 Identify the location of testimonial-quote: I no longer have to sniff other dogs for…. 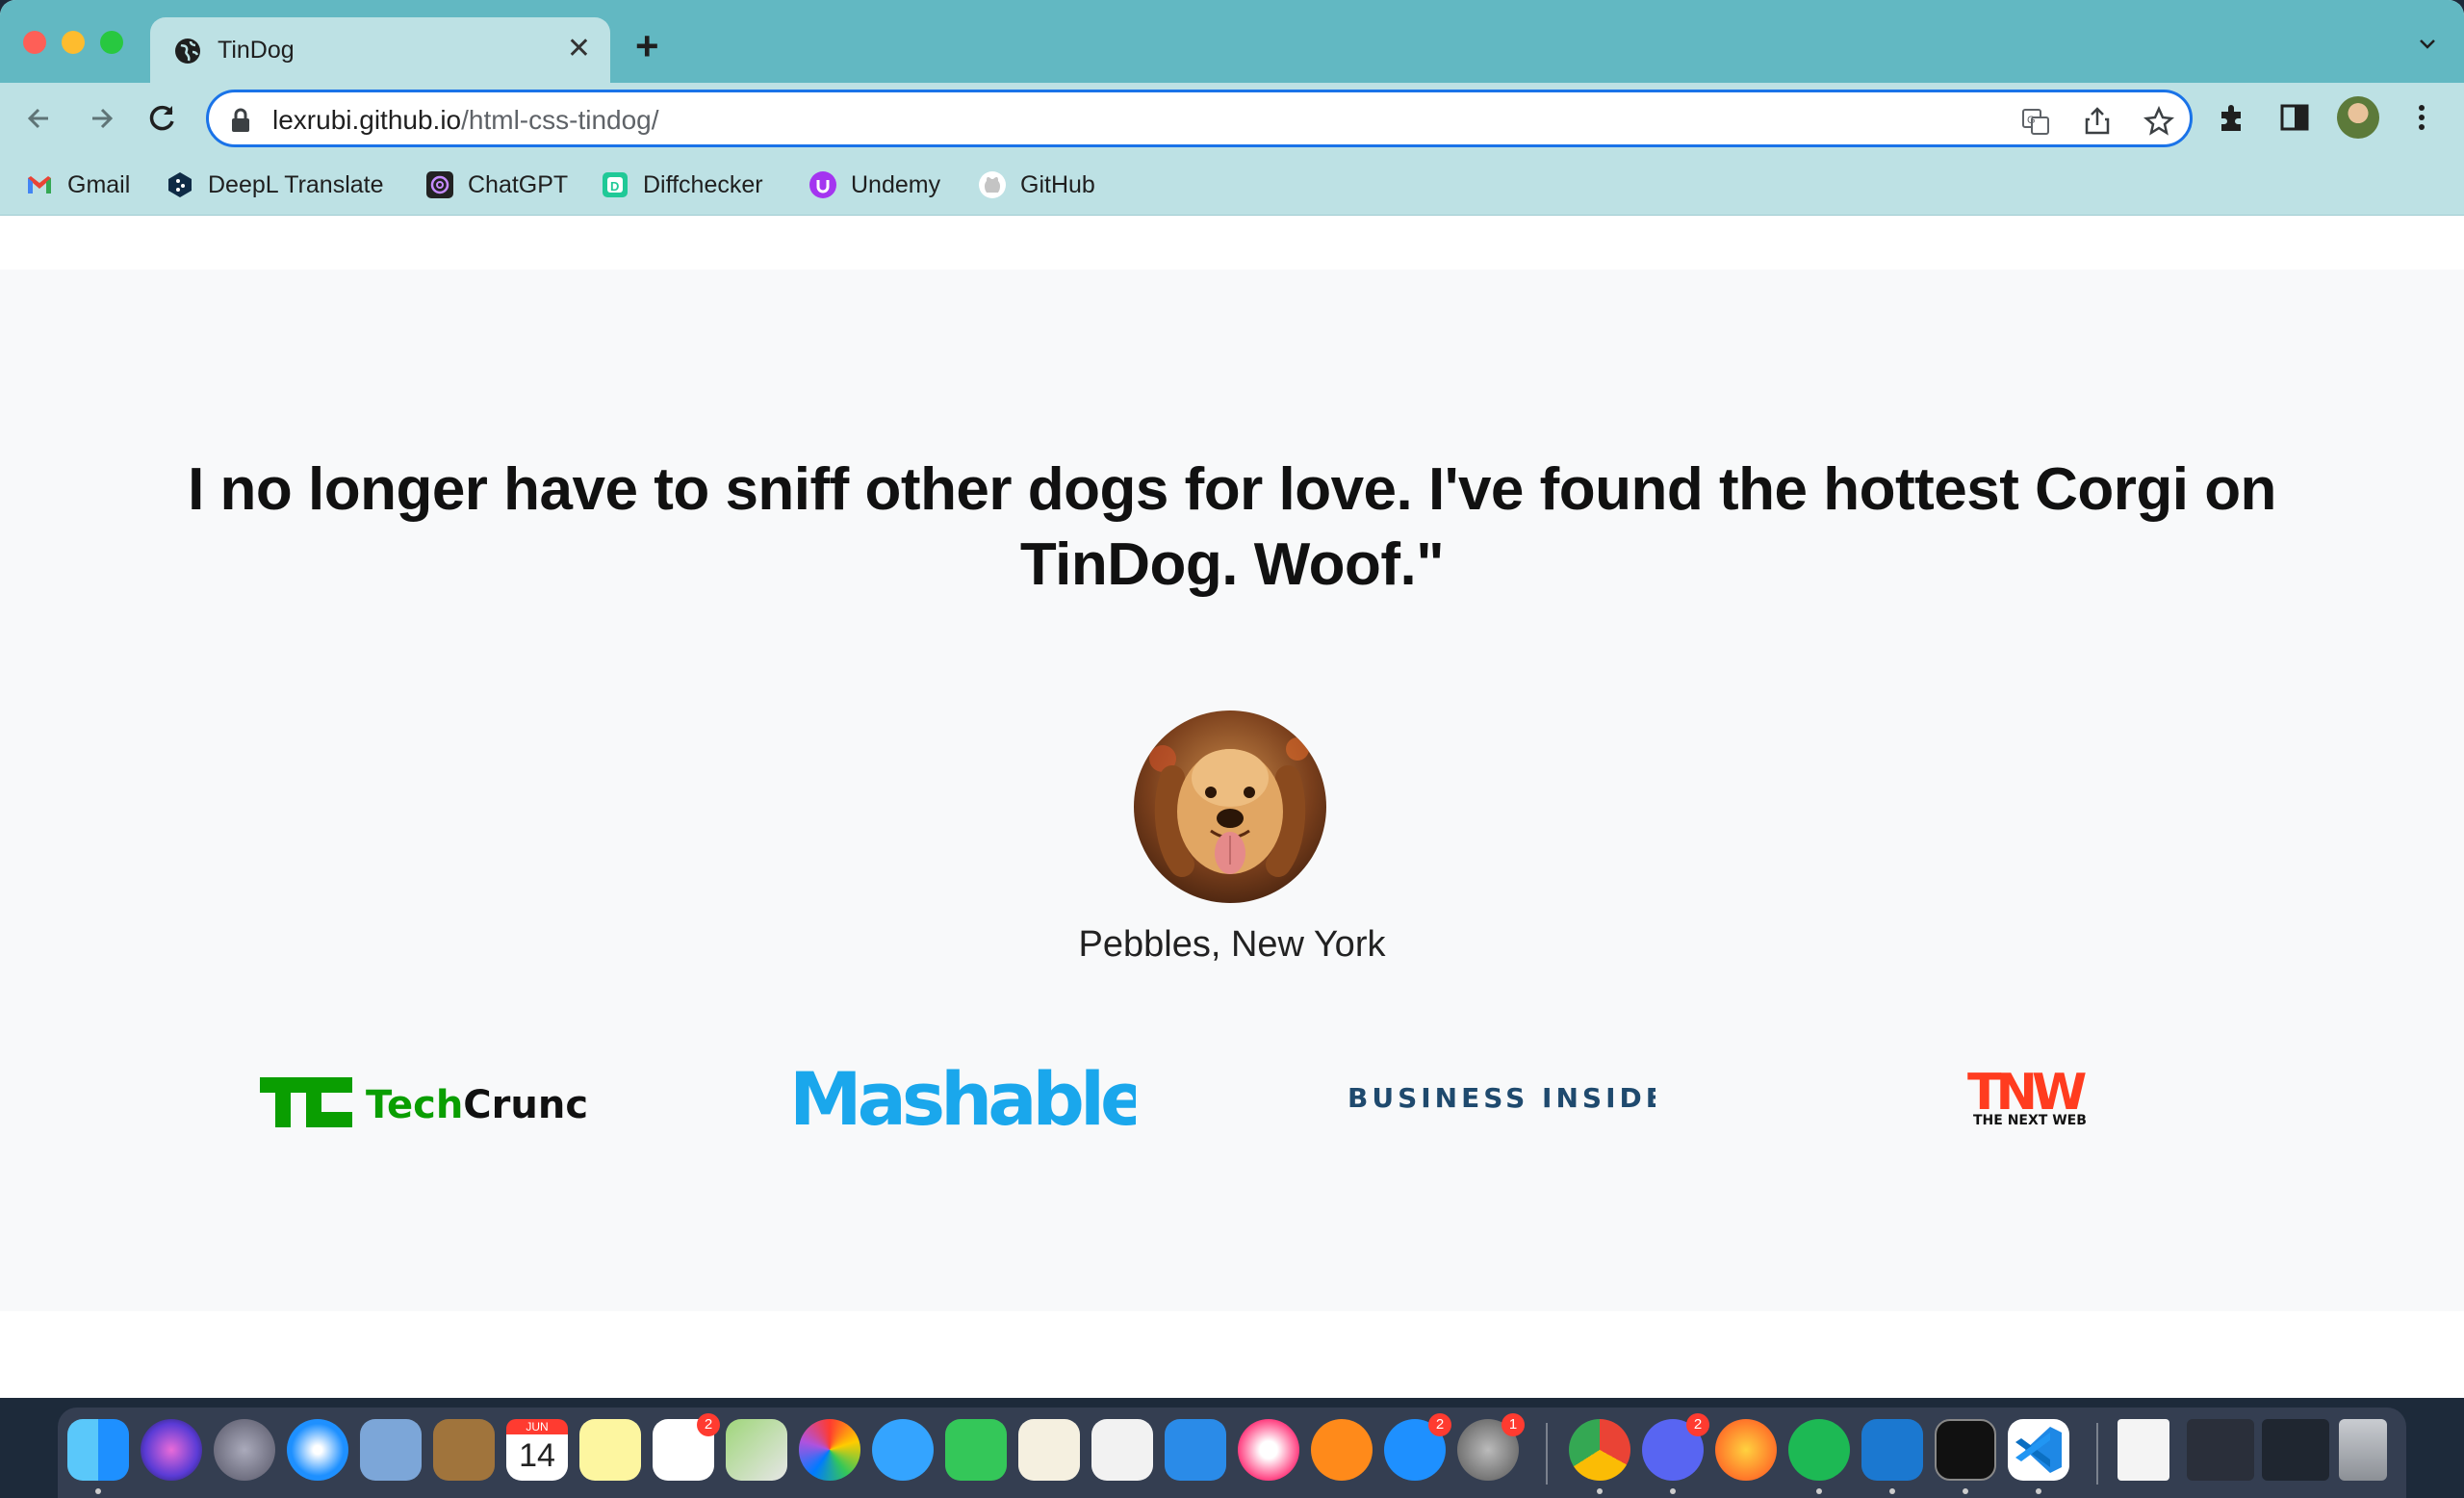
(1232, 527).